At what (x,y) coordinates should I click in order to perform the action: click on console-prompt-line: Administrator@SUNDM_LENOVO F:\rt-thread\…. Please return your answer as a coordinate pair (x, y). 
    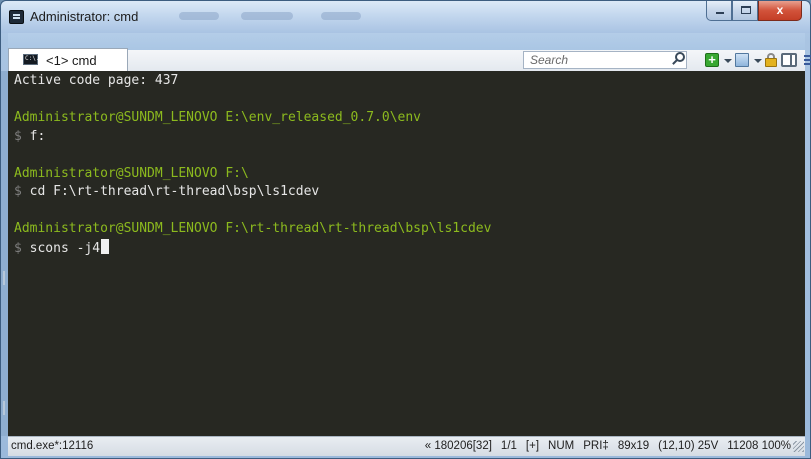
    Looking at the image, I should click on (409, 229).